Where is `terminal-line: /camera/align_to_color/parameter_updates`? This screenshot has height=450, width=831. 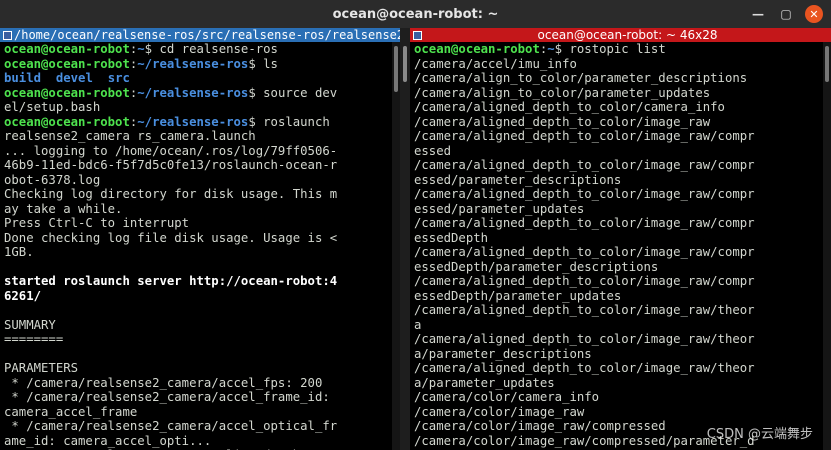
terminal-line: /camera/align_to_color/parameter_updates is located at coordinates (622, 93).